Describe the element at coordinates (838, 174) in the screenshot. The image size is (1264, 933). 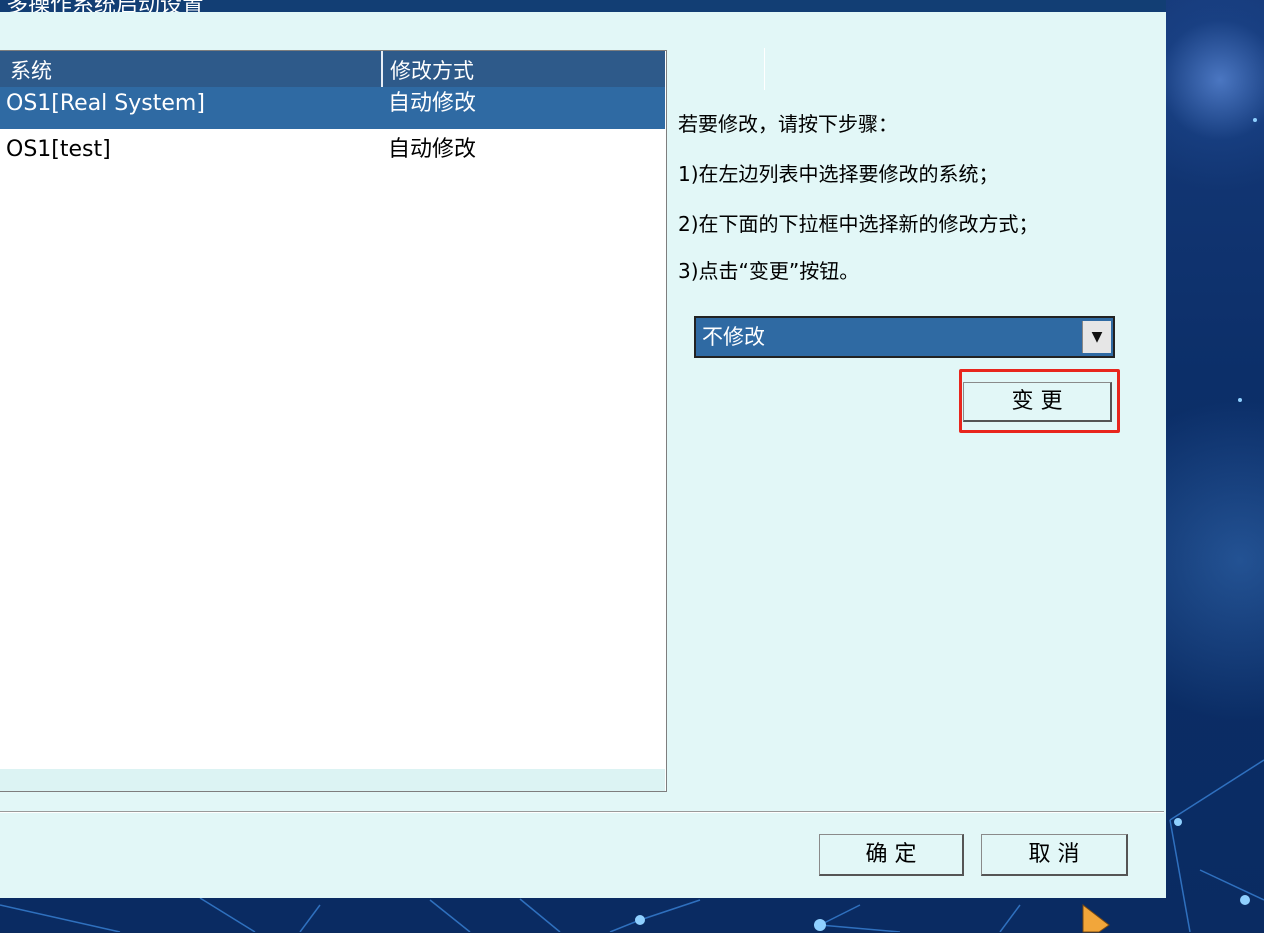
I see `instruction-step-1: 1)在左边列表中选择要修改的系统；` at that location.